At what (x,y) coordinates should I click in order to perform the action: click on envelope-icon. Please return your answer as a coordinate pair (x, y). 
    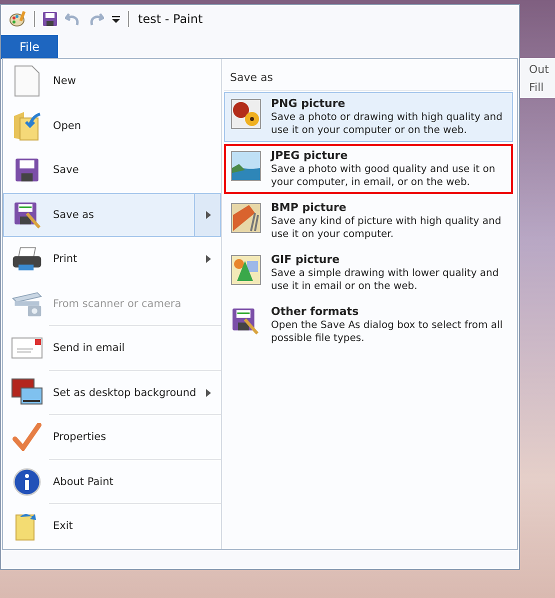
    Looking at the image, I should click on (27, 348).